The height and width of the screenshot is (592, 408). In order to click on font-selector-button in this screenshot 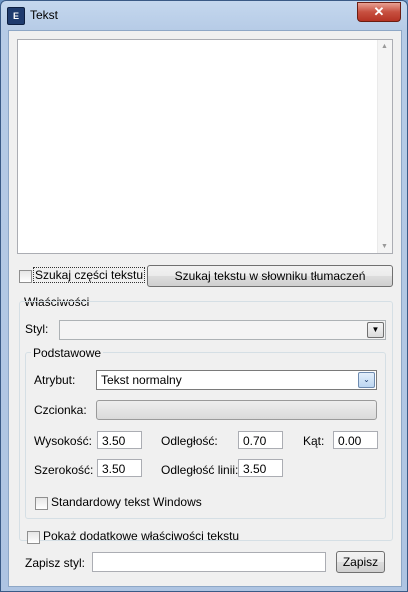, I will do `click(236, 410)`.